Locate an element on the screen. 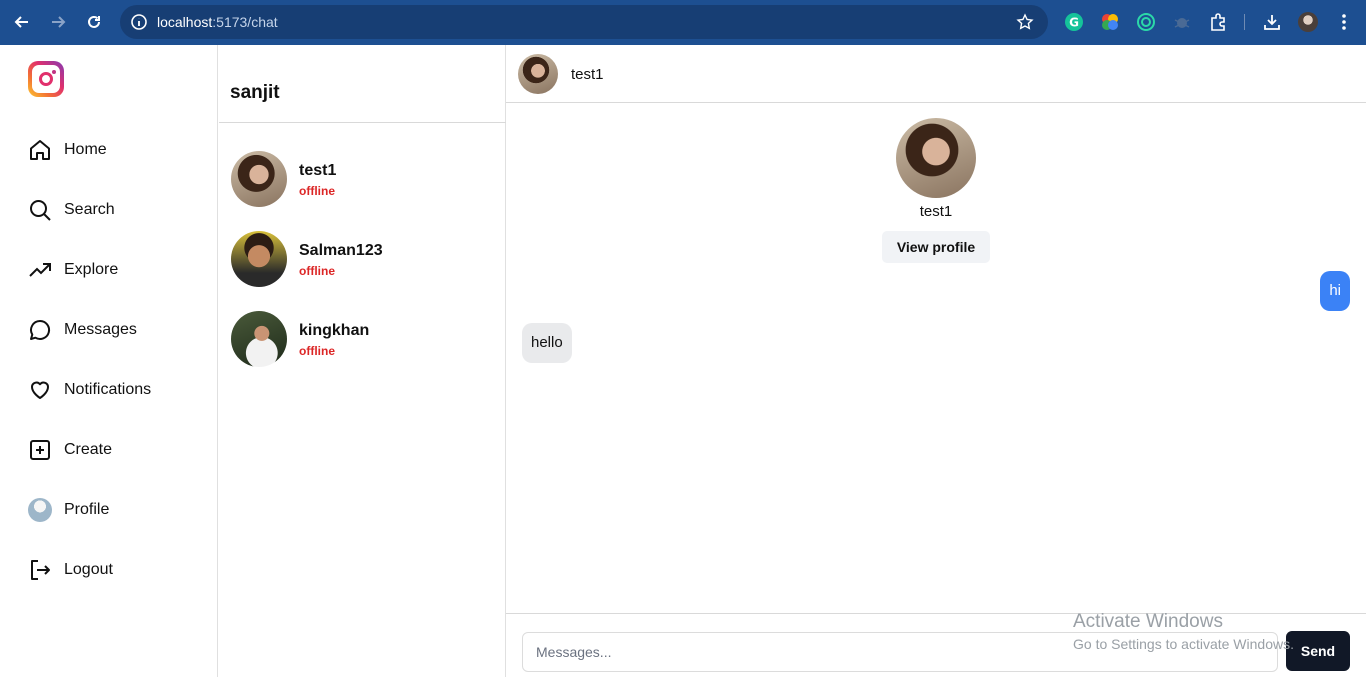 The height and width of the screenshot is (677, 1366). browser-toolbar: localhost:5173/chat G is located at coordinates (683, 22).